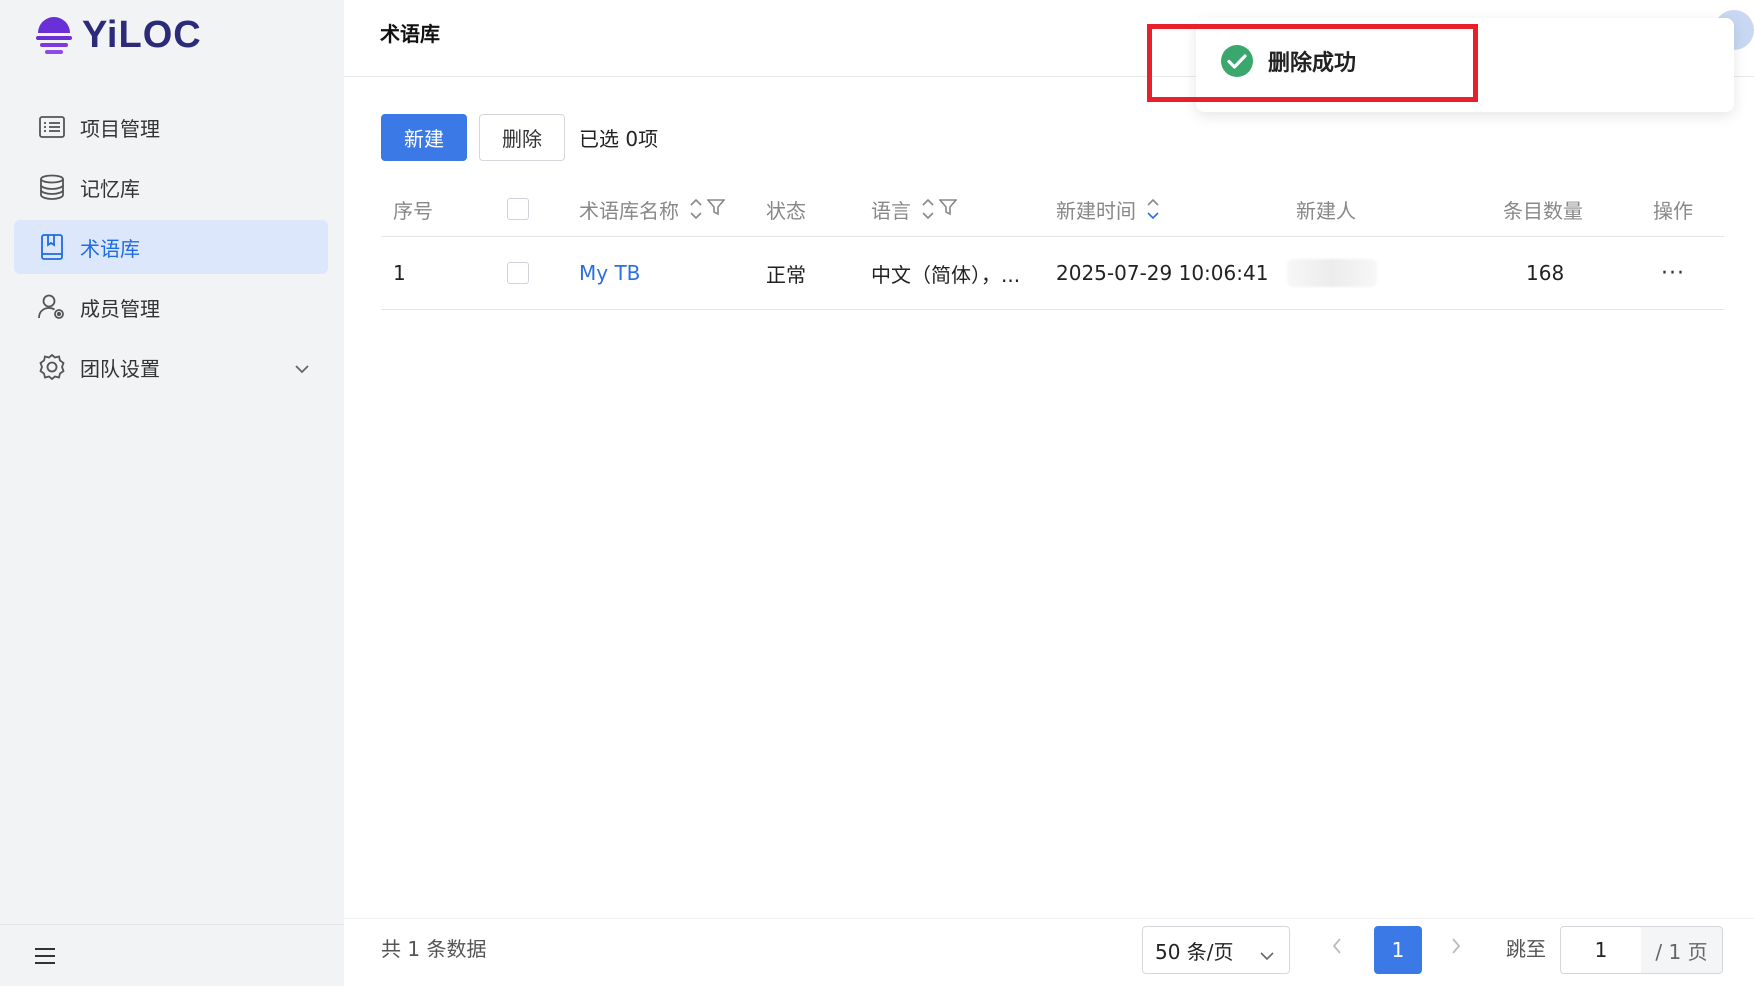 The width and height of the screenshot is (1754, 986). I want to click on jump-label: 跳至, so click(1526, 949).